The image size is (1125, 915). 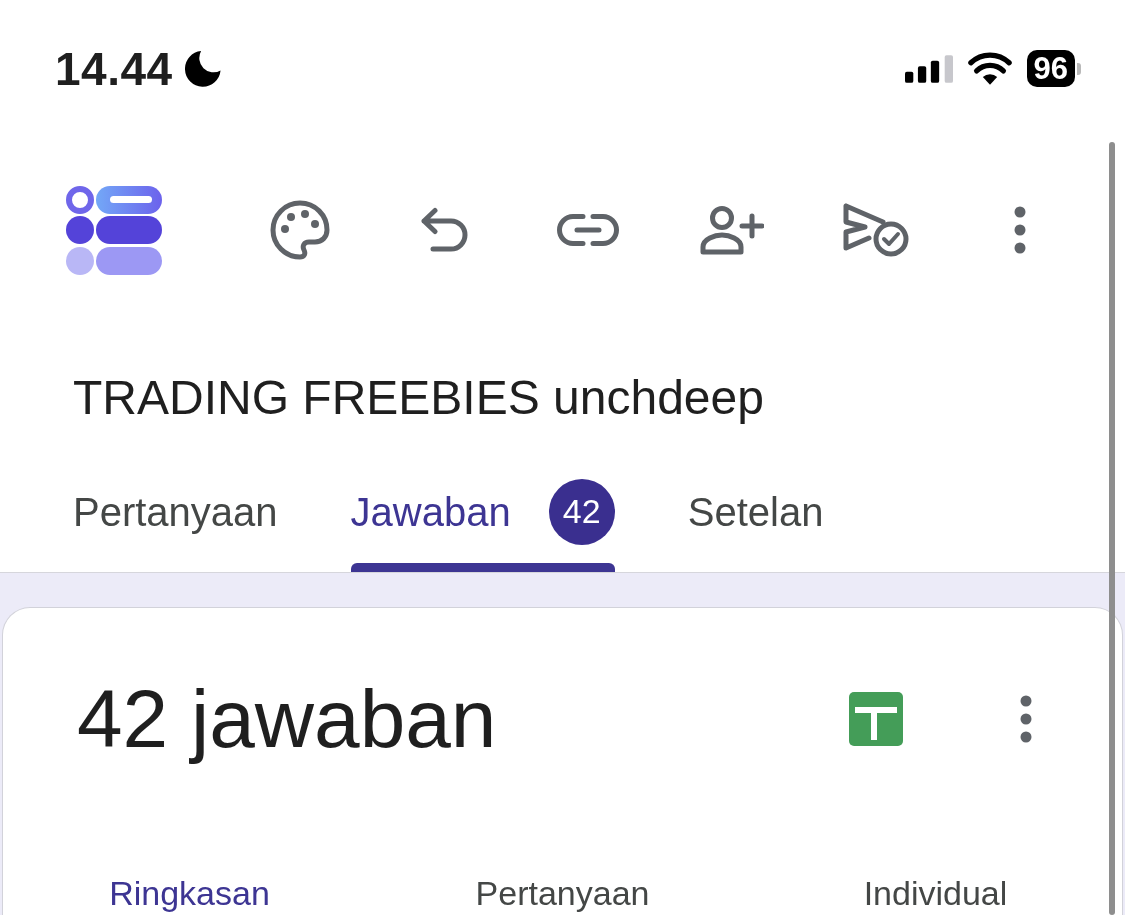 What do you see at coordinates (114, 69) in the screenshot?
I see `status-time: 14.44` at bounding box center [114, 69].